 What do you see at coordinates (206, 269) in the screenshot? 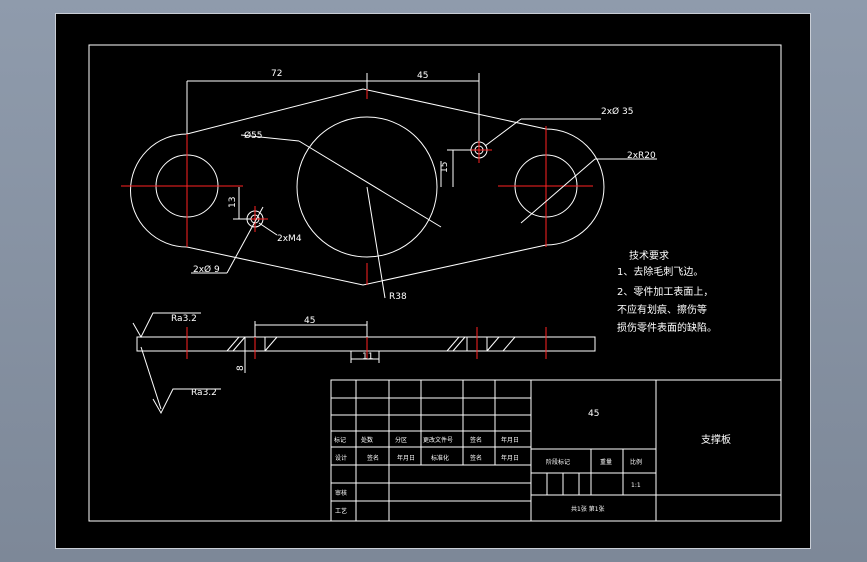
I see `dim-2x09-label: 2xØ 9` at bounding box center [206, 269].